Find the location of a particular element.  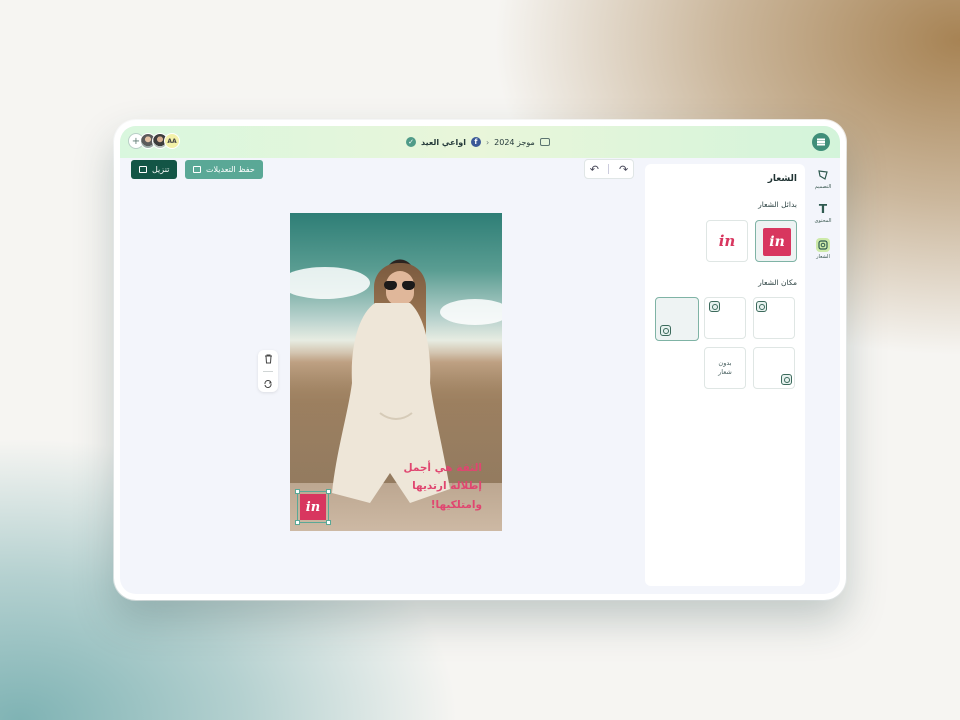

position-bottom-left is located at coordinates (677, 319).